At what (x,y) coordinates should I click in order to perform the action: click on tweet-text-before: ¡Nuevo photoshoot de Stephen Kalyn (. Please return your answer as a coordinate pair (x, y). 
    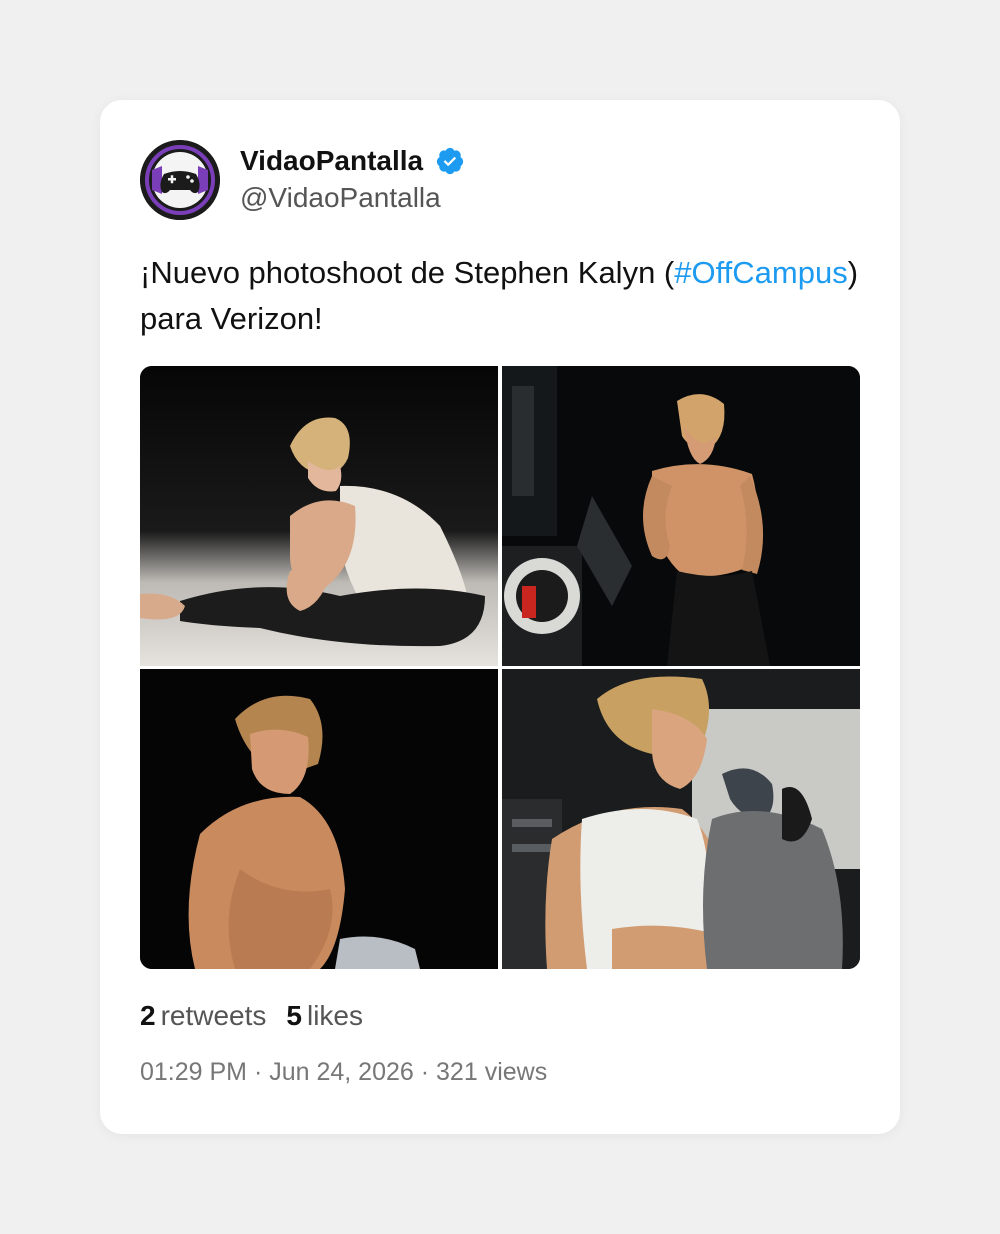
    Looking at the image, I should click on (407, 272).